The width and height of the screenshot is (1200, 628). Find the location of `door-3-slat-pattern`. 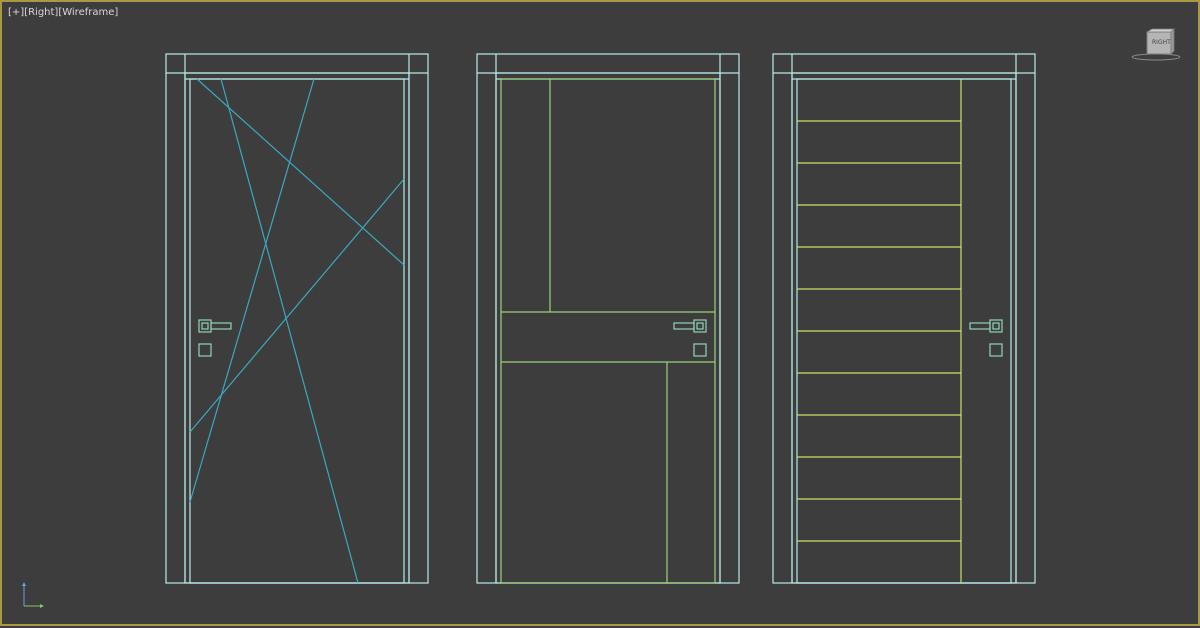

door-3-slat-pattern is located at coordinates (879, 331).